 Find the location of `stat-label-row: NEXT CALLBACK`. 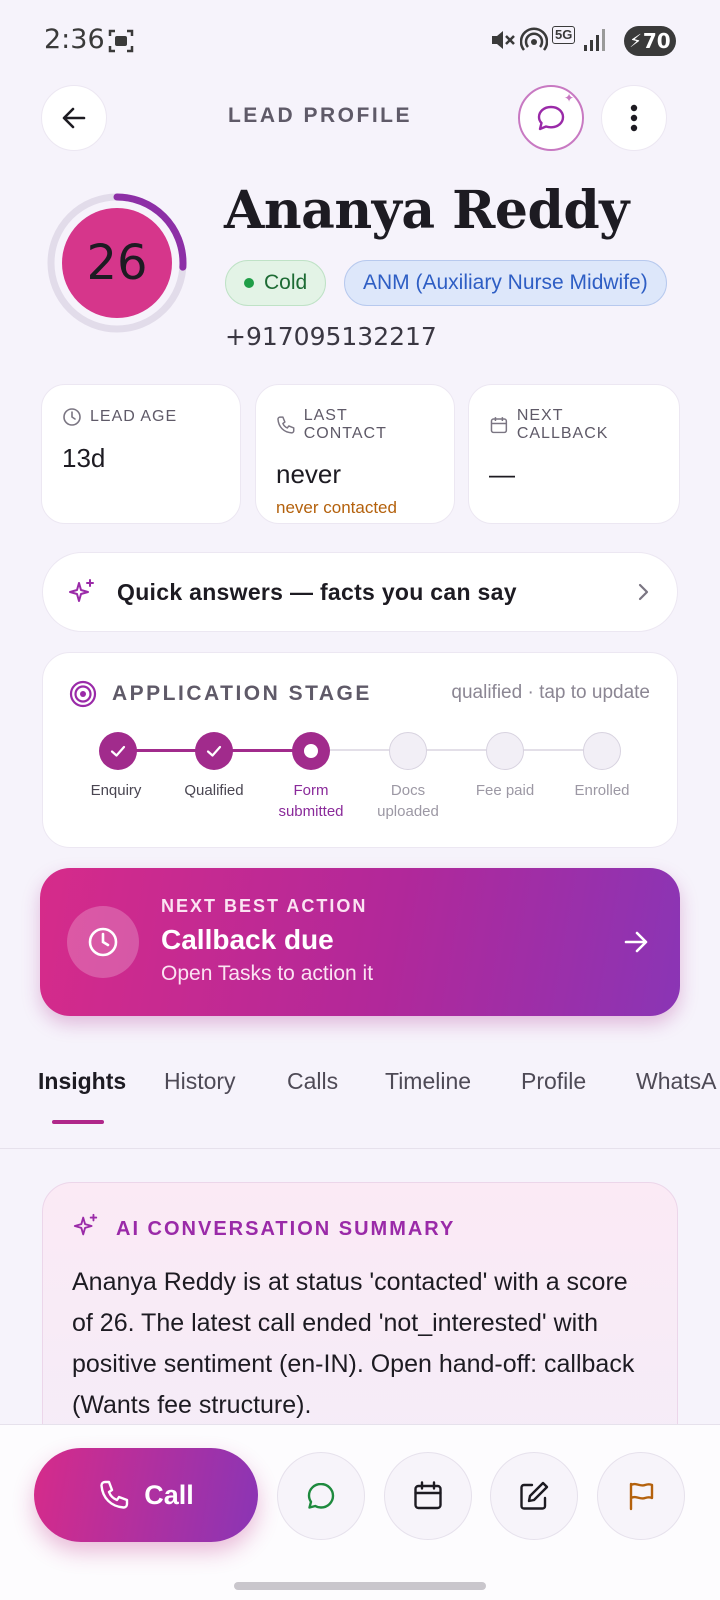

stat-label-row: NEXT CALLBACK is located at coordinates (574, 425).